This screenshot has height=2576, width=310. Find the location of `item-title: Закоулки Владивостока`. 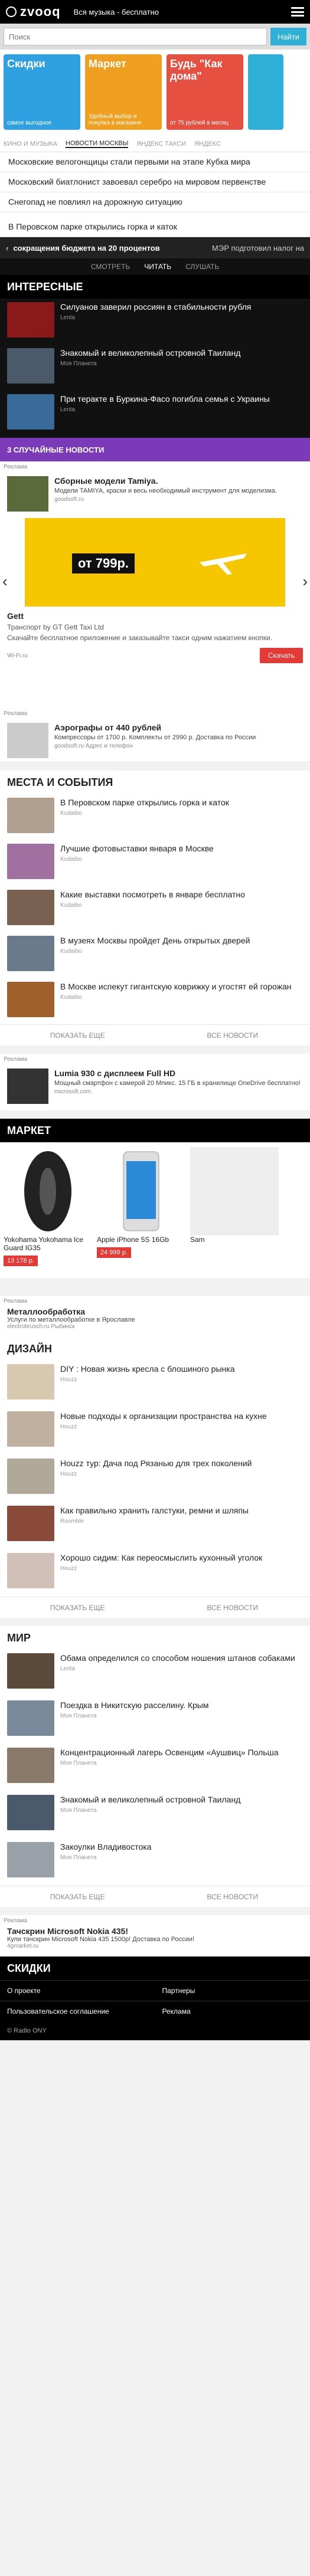

item-title: Закоулки Владивостока is located at coordinates (106, 1846).